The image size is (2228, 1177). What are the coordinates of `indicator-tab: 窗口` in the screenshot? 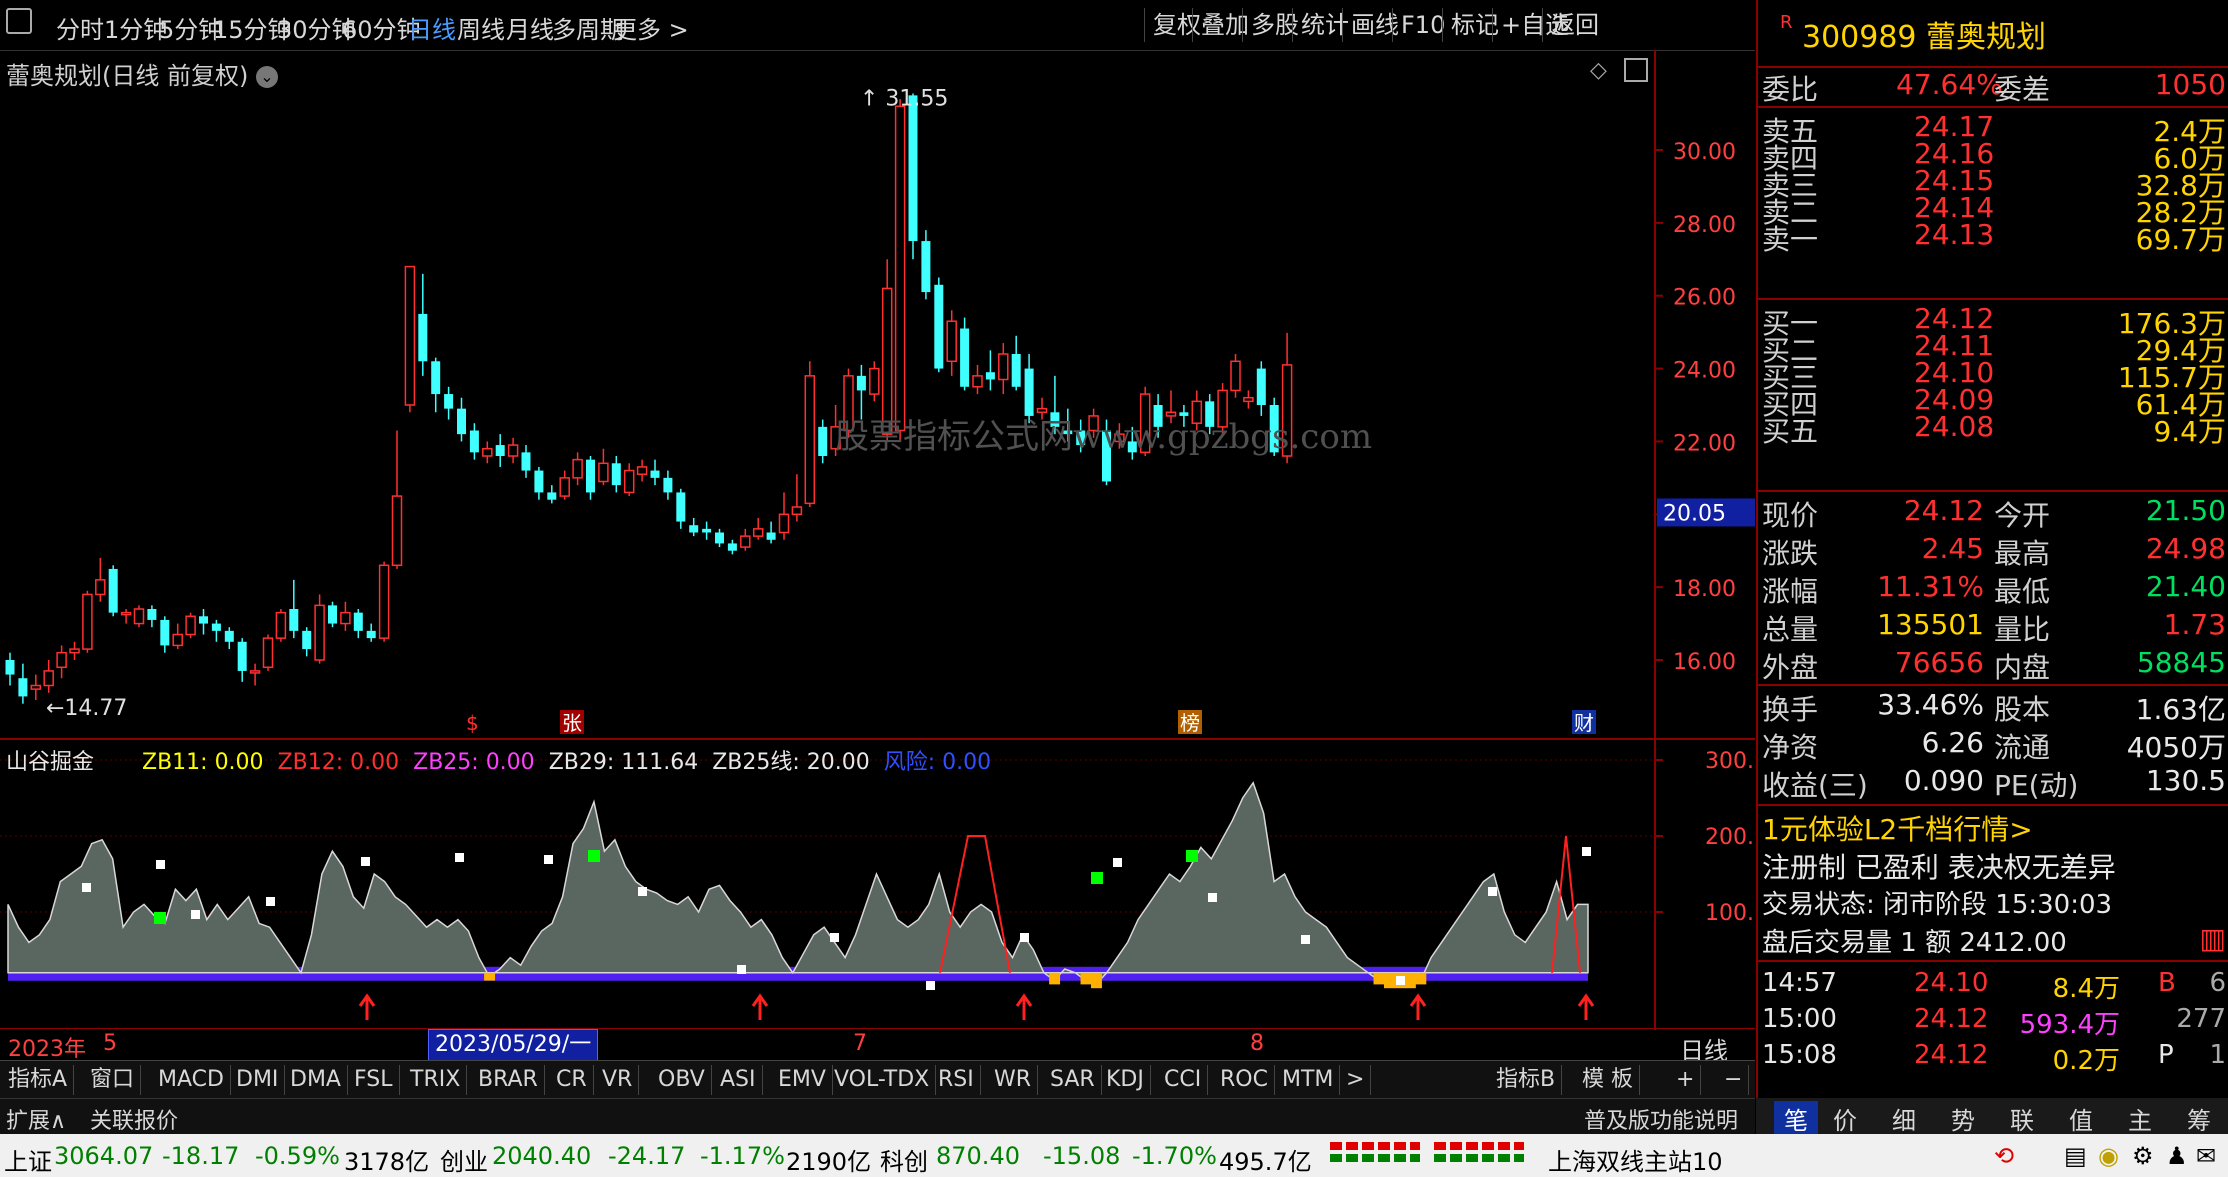 It's located at (113, 1080).